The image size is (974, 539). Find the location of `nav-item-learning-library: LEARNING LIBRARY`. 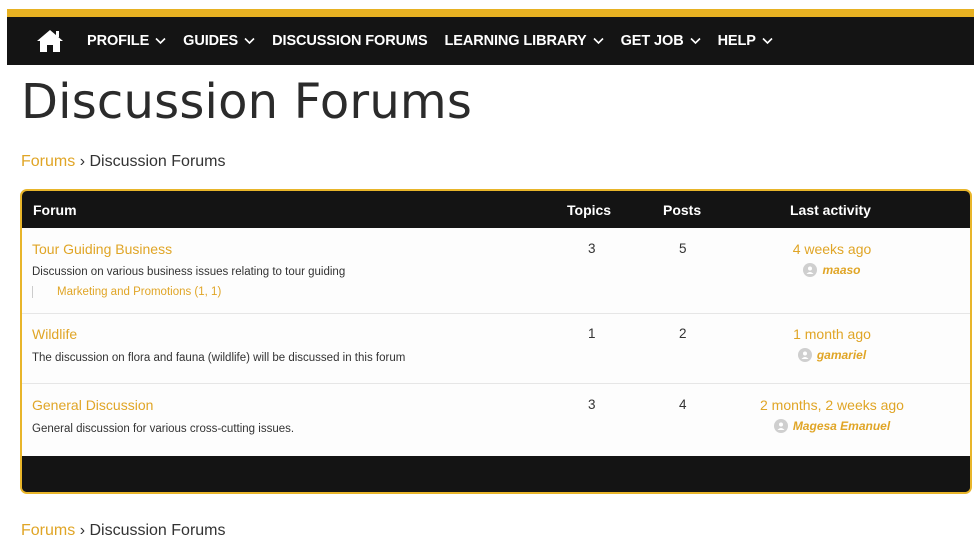

nav-item-learning-library: LEARNING LIBRARY is located at coordinates (524, 41).